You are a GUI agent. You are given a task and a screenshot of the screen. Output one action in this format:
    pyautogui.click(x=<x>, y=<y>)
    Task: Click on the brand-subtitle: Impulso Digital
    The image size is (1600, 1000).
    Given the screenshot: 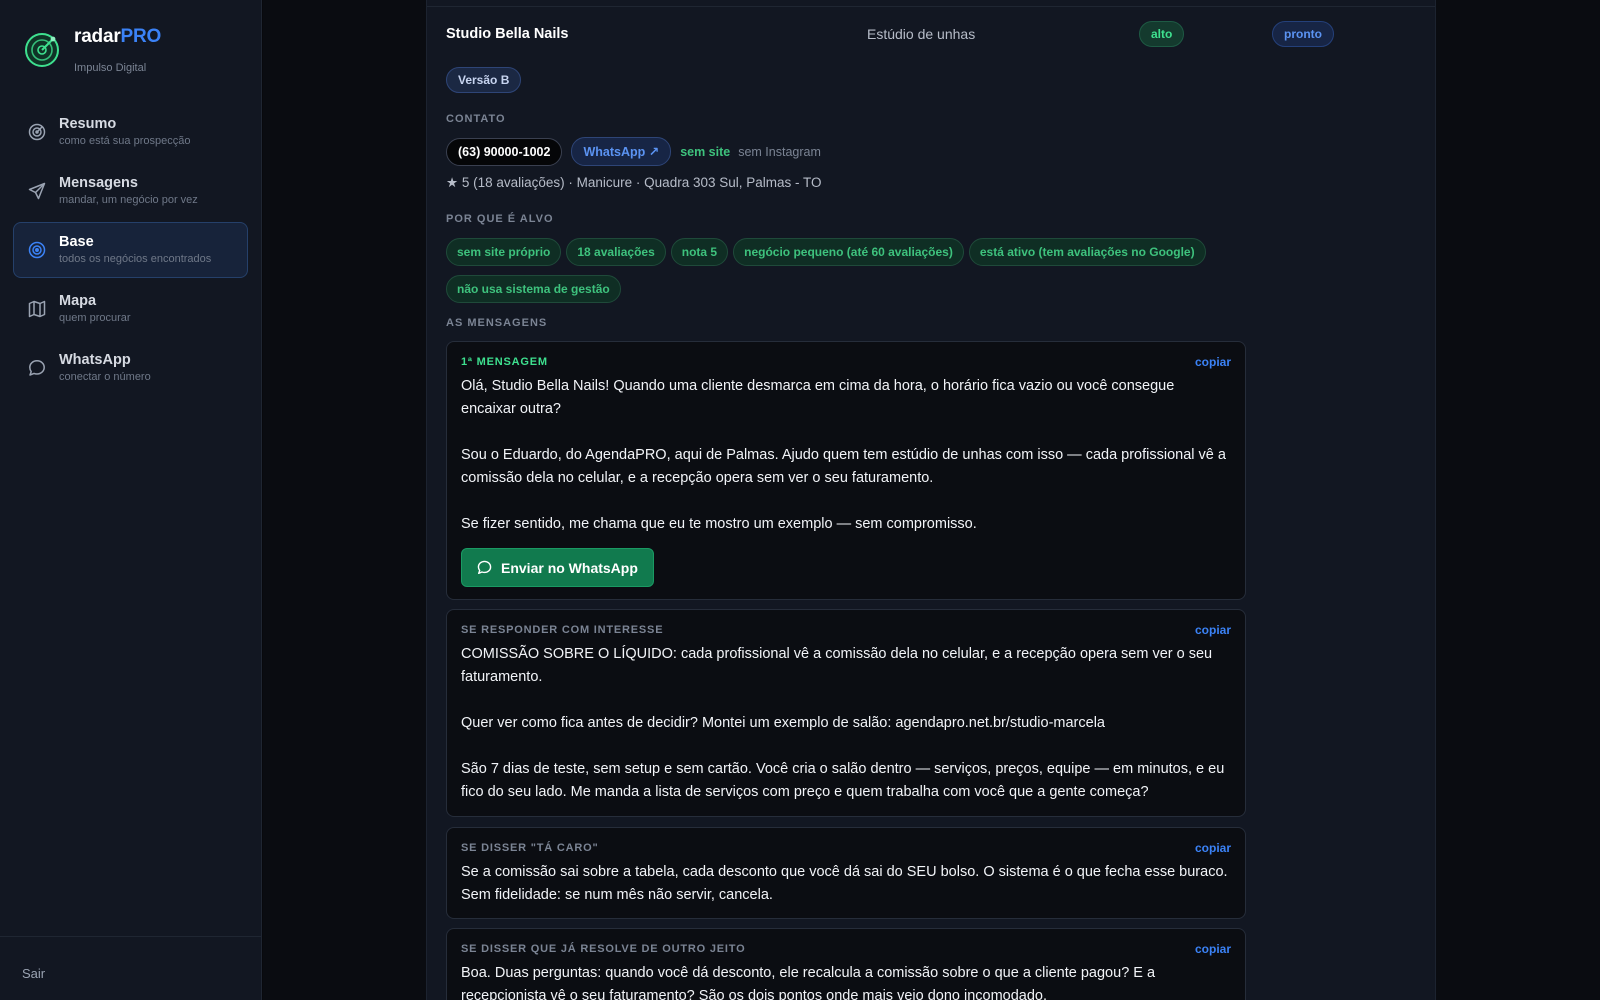 What is the action you would take?
    pyautogui.click(x=110, y=68)
    